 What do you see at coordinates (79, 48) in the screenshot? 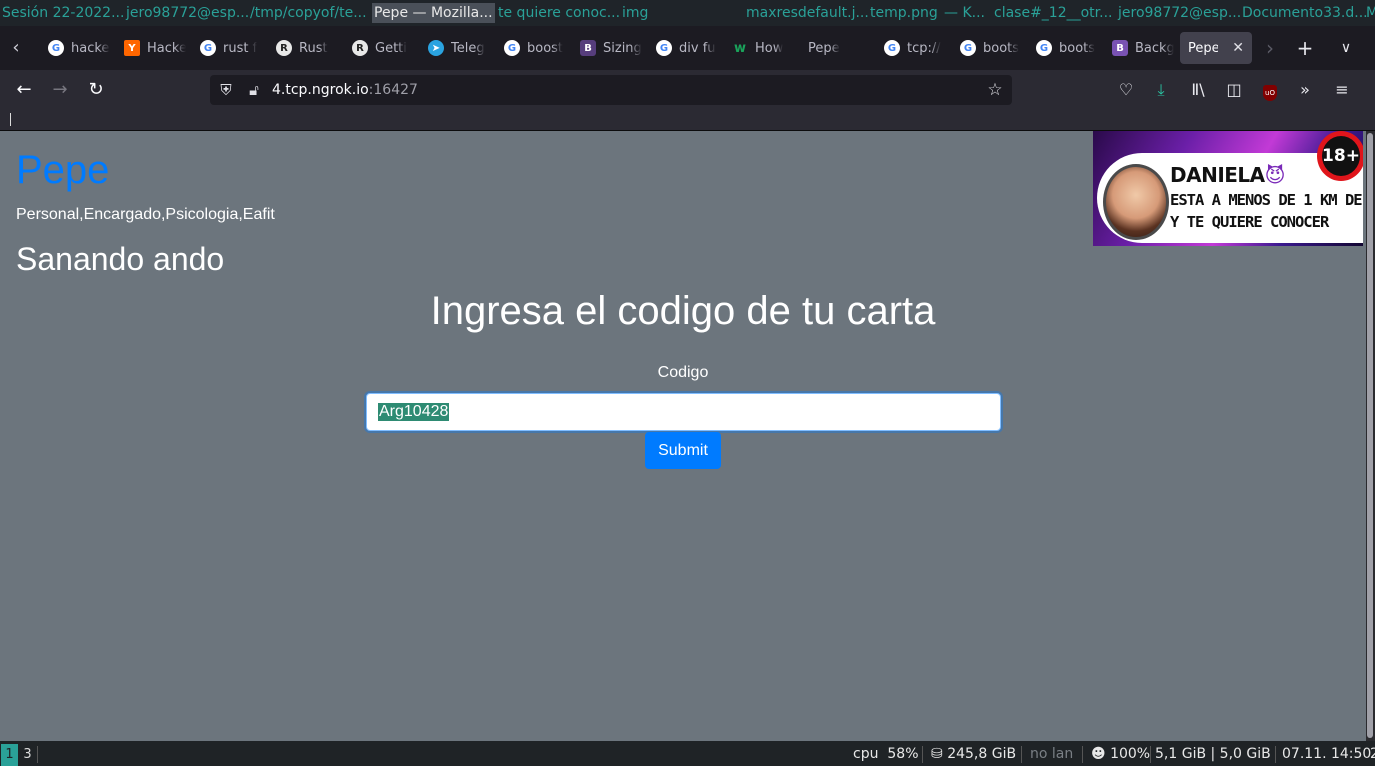
I see `tab: G hacker` at bounding box center [79, 48].